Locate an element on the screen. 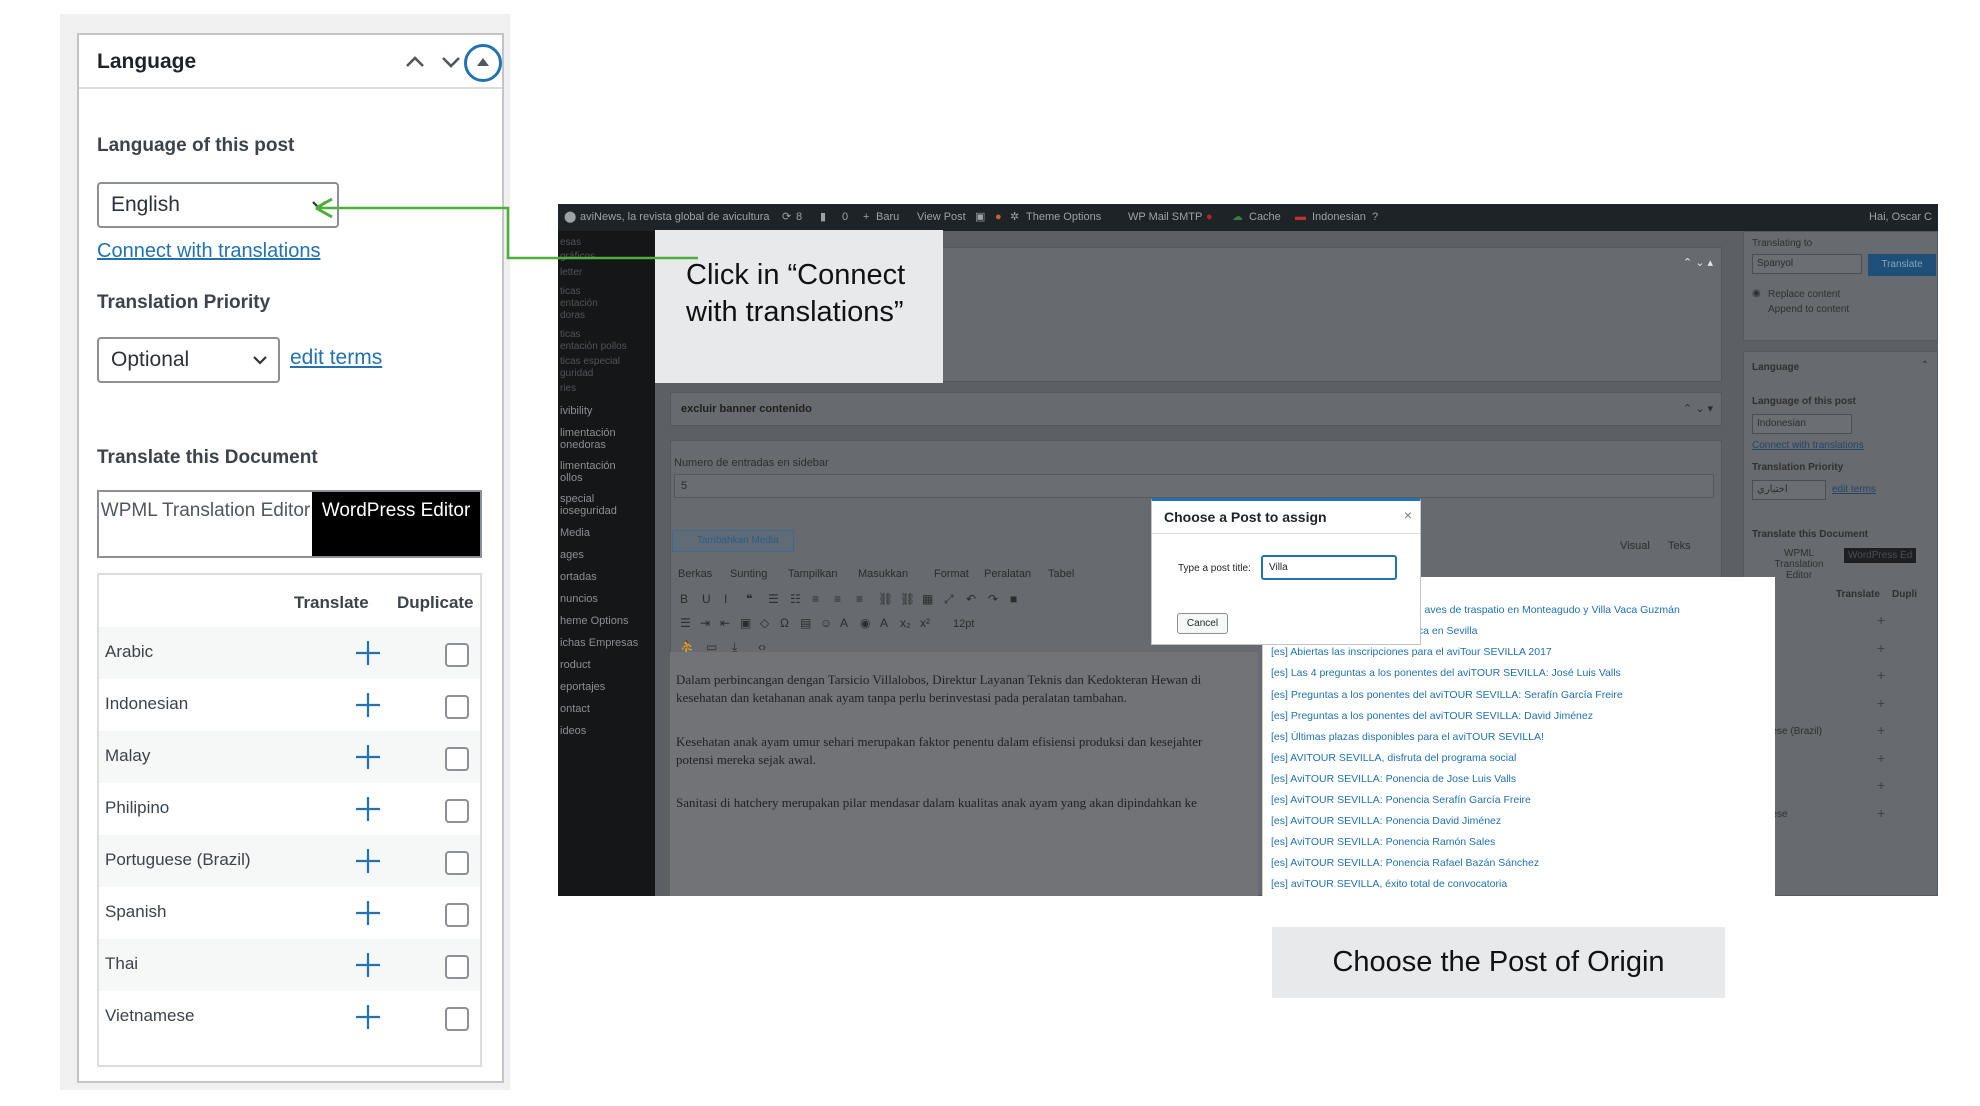 The image size is (1980, 1106). admin-menu-item: esas is located at coordinates (570, 243).